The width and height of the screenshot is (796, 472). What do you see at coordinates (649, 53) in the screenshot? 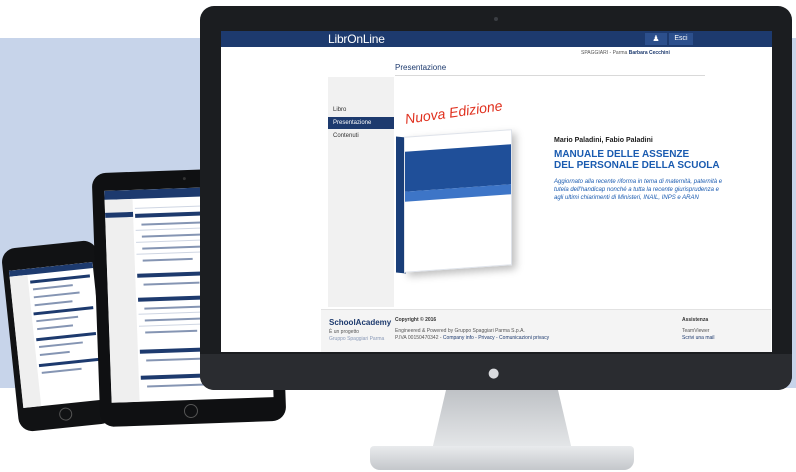
I see `user-name: Barbara Cecchini` at bounding box center [649, 53].